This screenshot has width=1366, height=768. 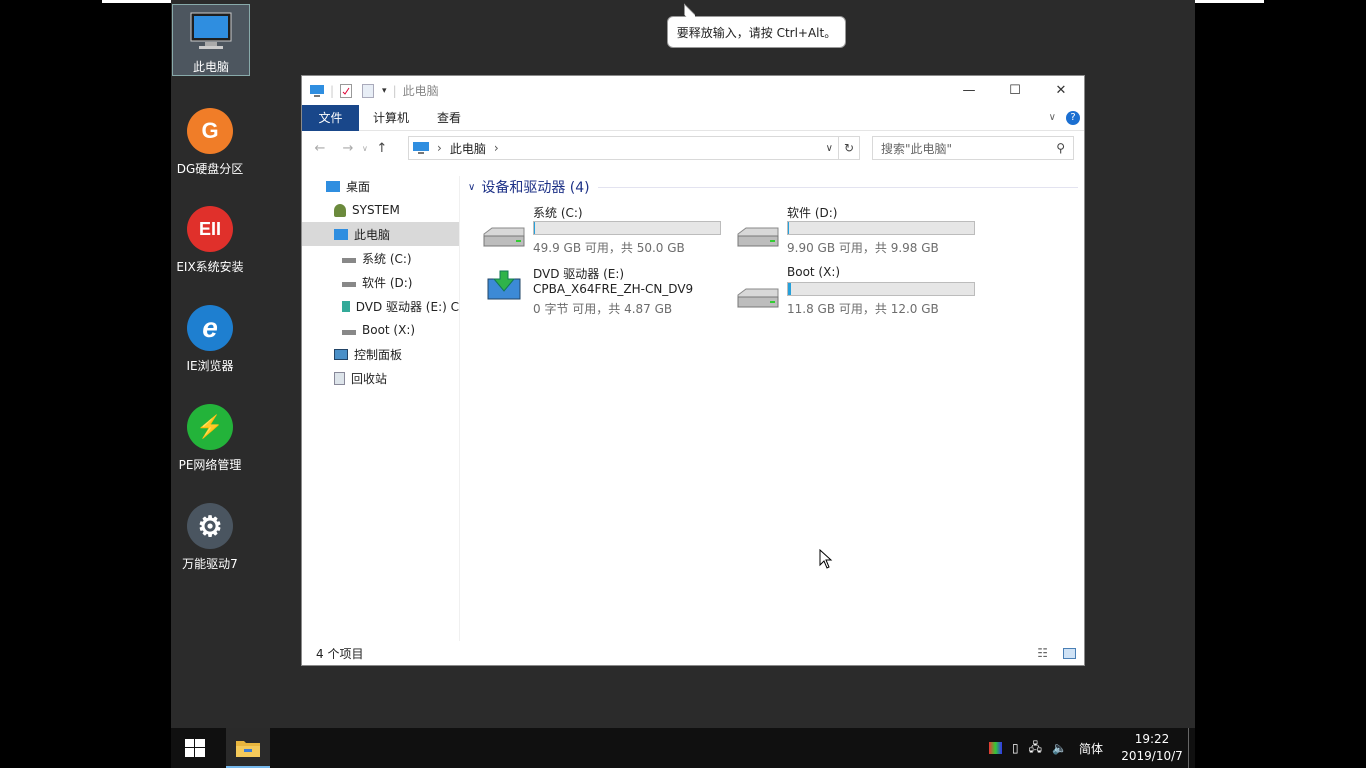 What do you see at coordinates (210, 131) in the screenshot?
I see `dg-icon: G` at bounding box center [210, 131].